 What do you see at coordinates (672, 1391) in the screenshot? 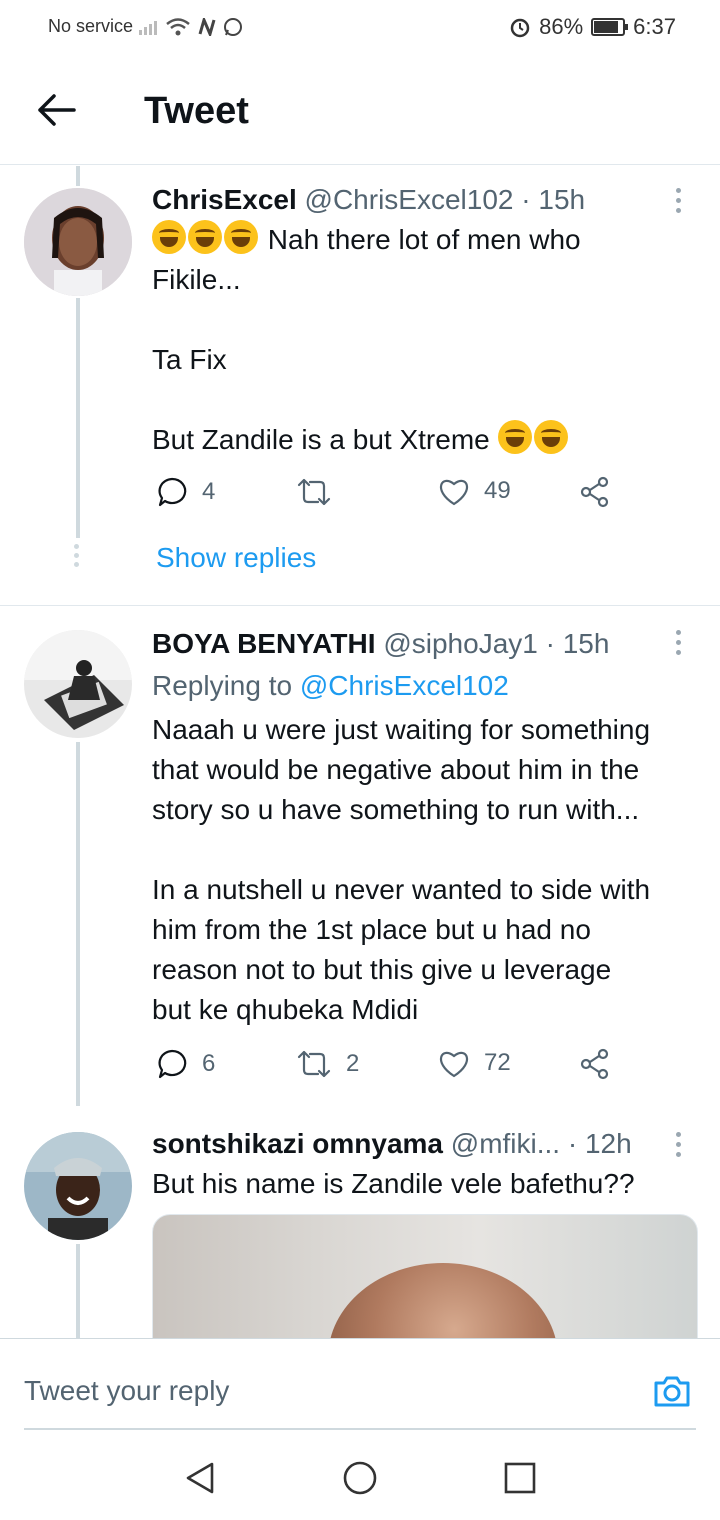
I see `camera-icon` at bounding box center [672, 1391].